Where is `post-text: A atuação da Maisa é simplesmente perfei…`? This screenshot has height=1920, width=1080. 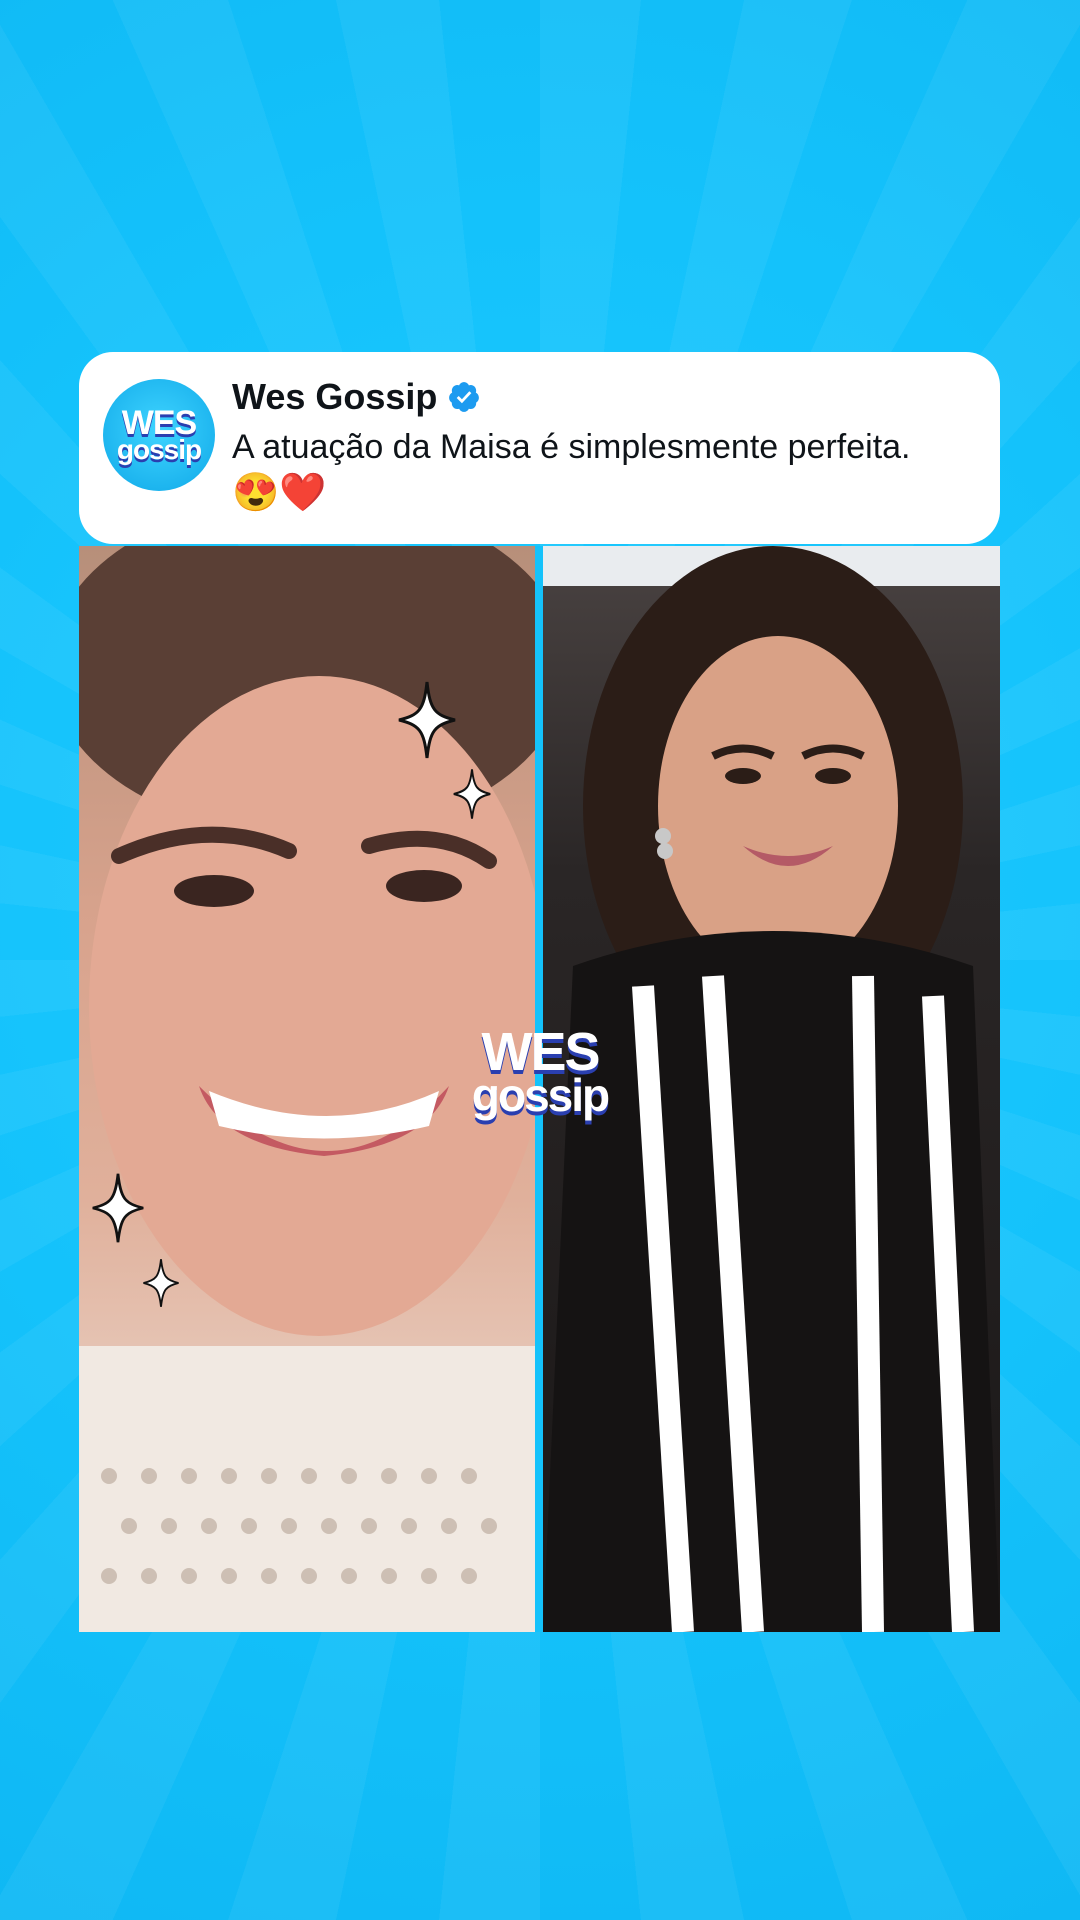 post-text: A atuação da Maisa é simplesmente perfei… is located at coordinates (571, 447).